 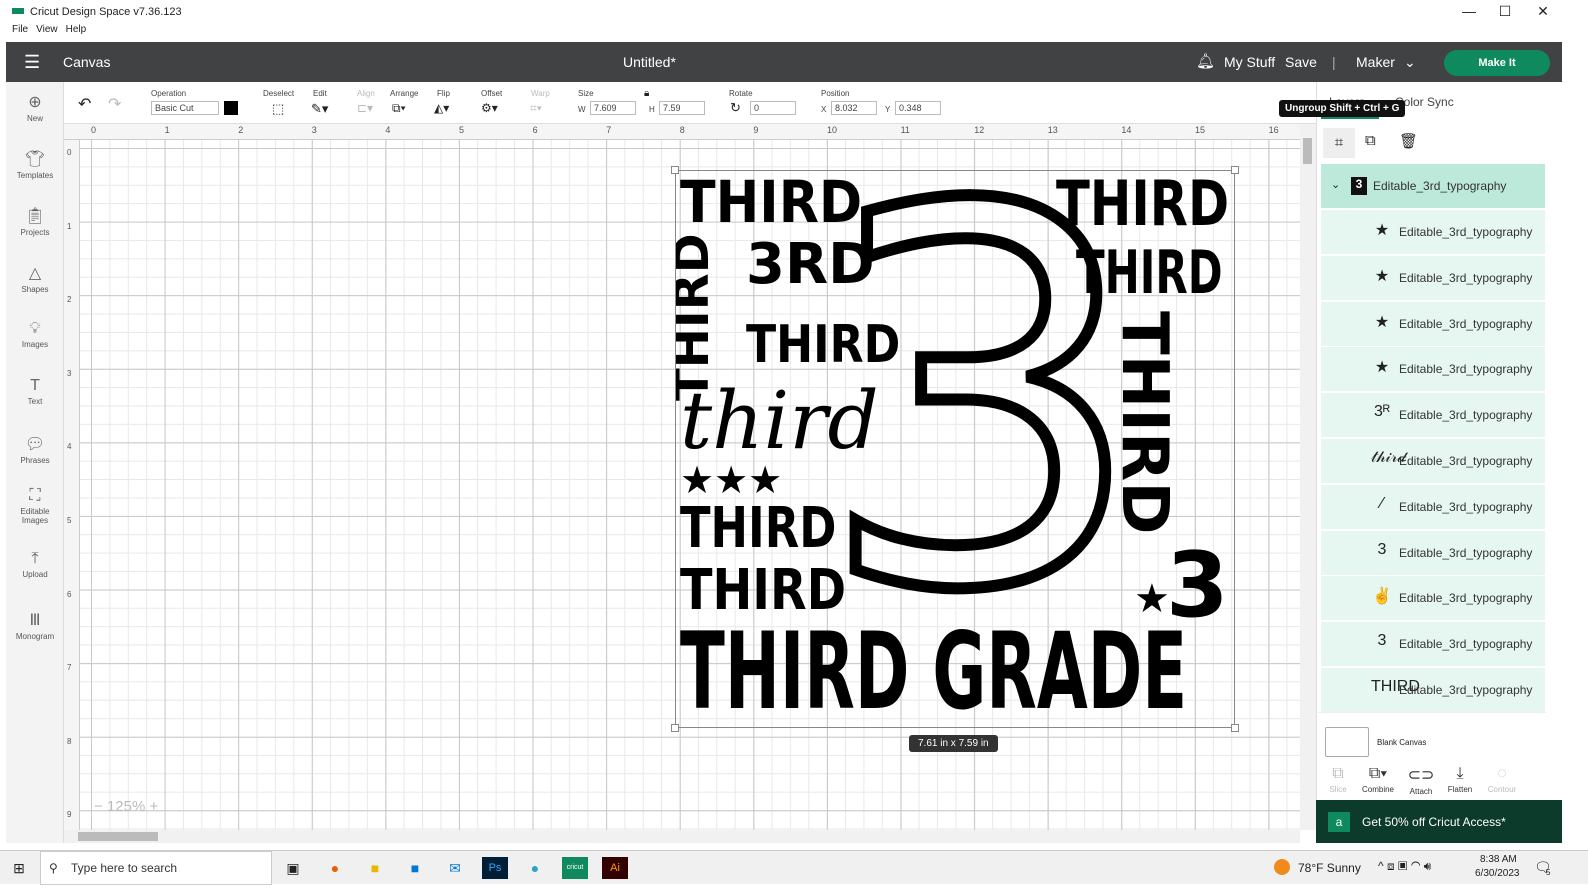 What do you see at coordinates (495, 868) in the screenshot?
I see `photoshop-icon: Ps` at bounding box center [495, 868].